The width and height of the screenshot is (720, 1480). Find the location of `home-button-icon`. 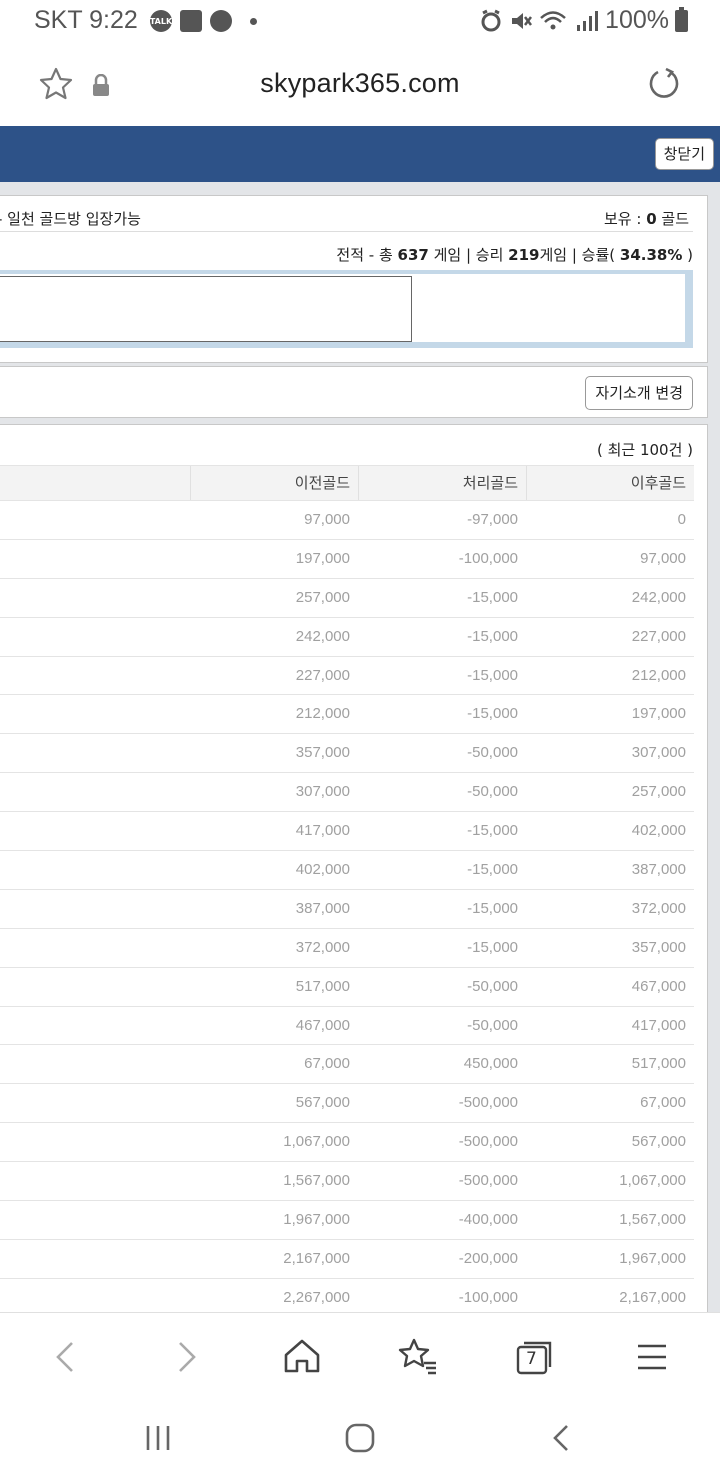

home-button-icon is located at coordinates (360, 1438).